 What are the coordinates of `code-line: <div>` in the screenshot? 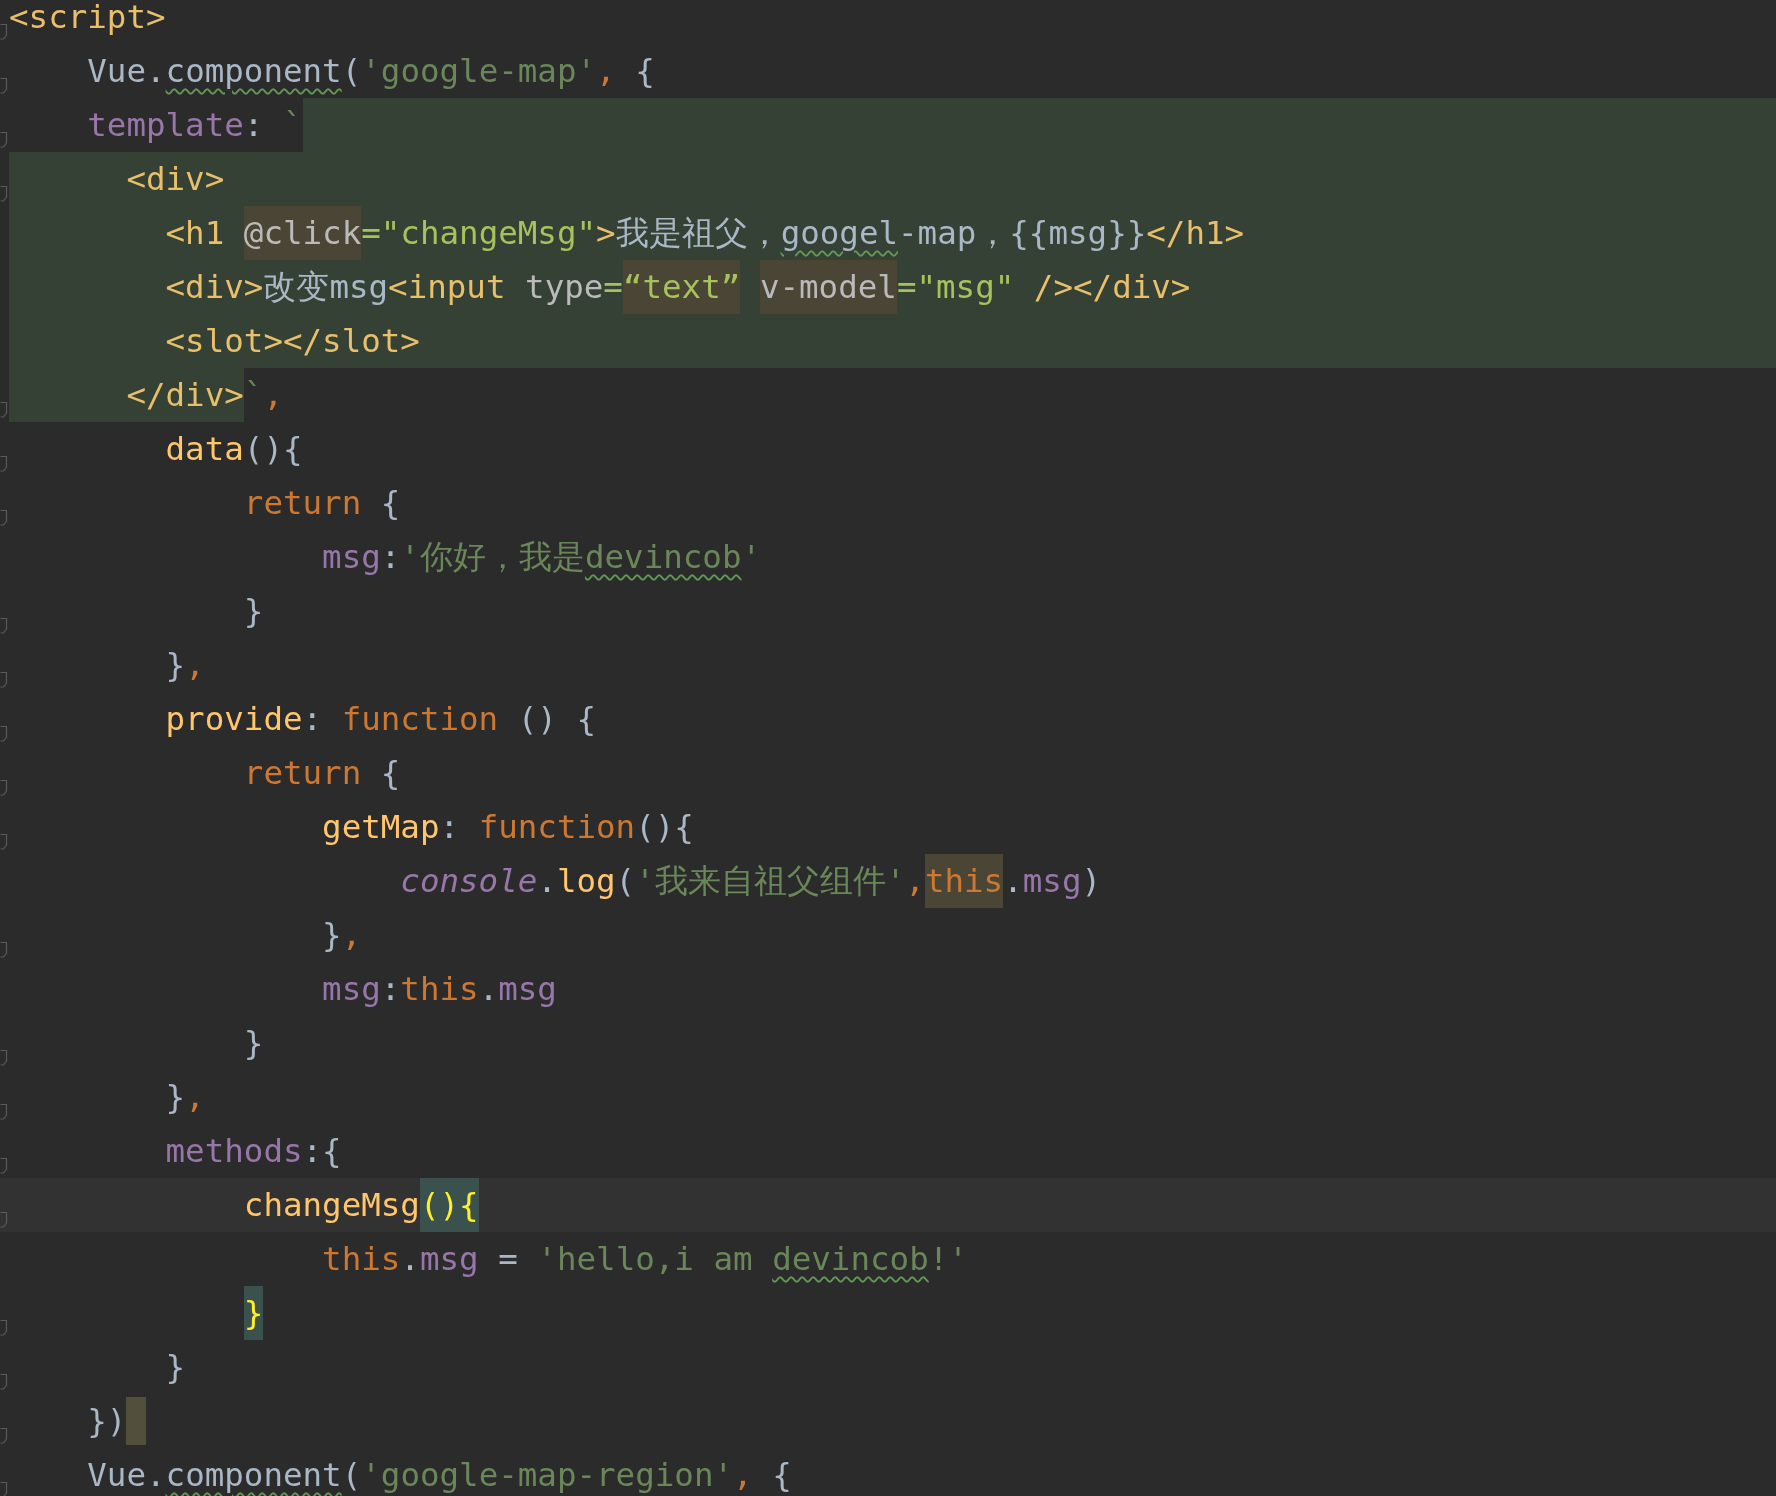 It's located at (117, 179).